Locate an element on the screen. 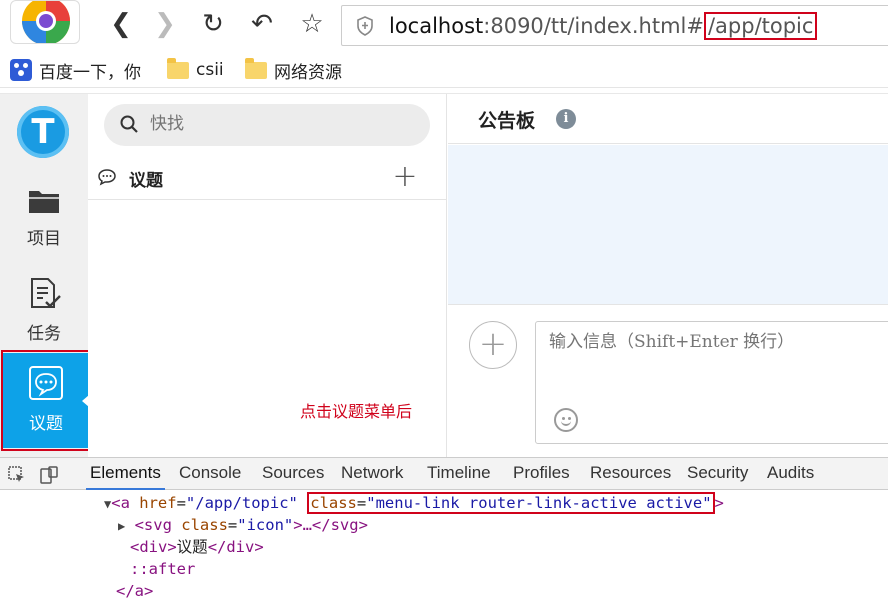 The width and height of the screenshot is (888, 605). rail-item-tasks: 任务 is located at coordinates (44, 310).